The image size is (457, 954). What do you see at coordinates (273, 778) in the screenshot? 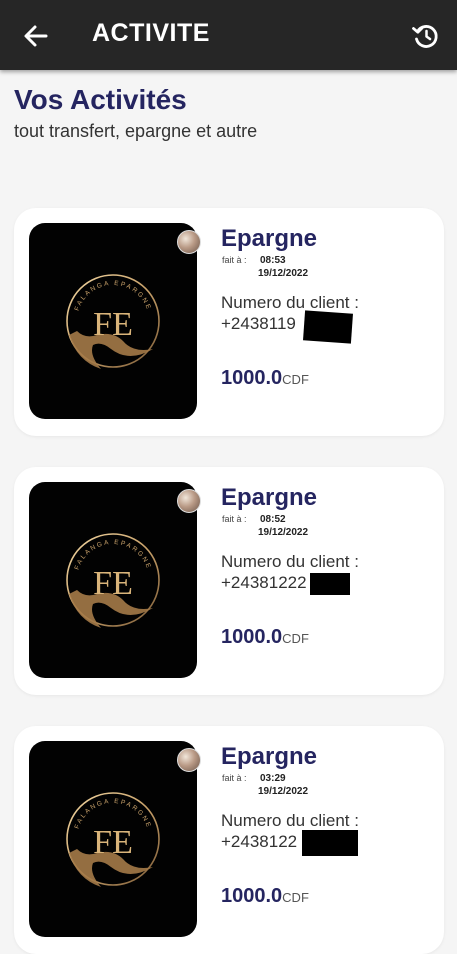
I see `activity-time: 03:29` at bounding box center [273, 778].